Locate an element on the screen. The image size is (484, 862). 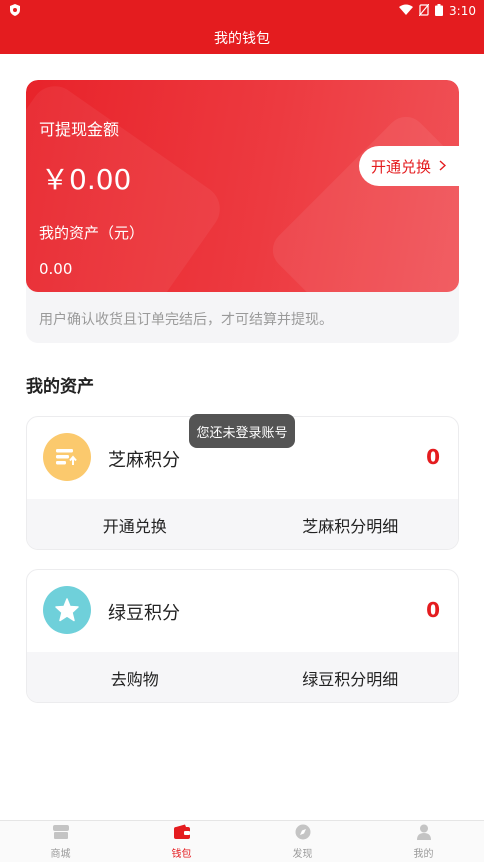
tab-profile: 我的 is located at coordinates (423, 841).